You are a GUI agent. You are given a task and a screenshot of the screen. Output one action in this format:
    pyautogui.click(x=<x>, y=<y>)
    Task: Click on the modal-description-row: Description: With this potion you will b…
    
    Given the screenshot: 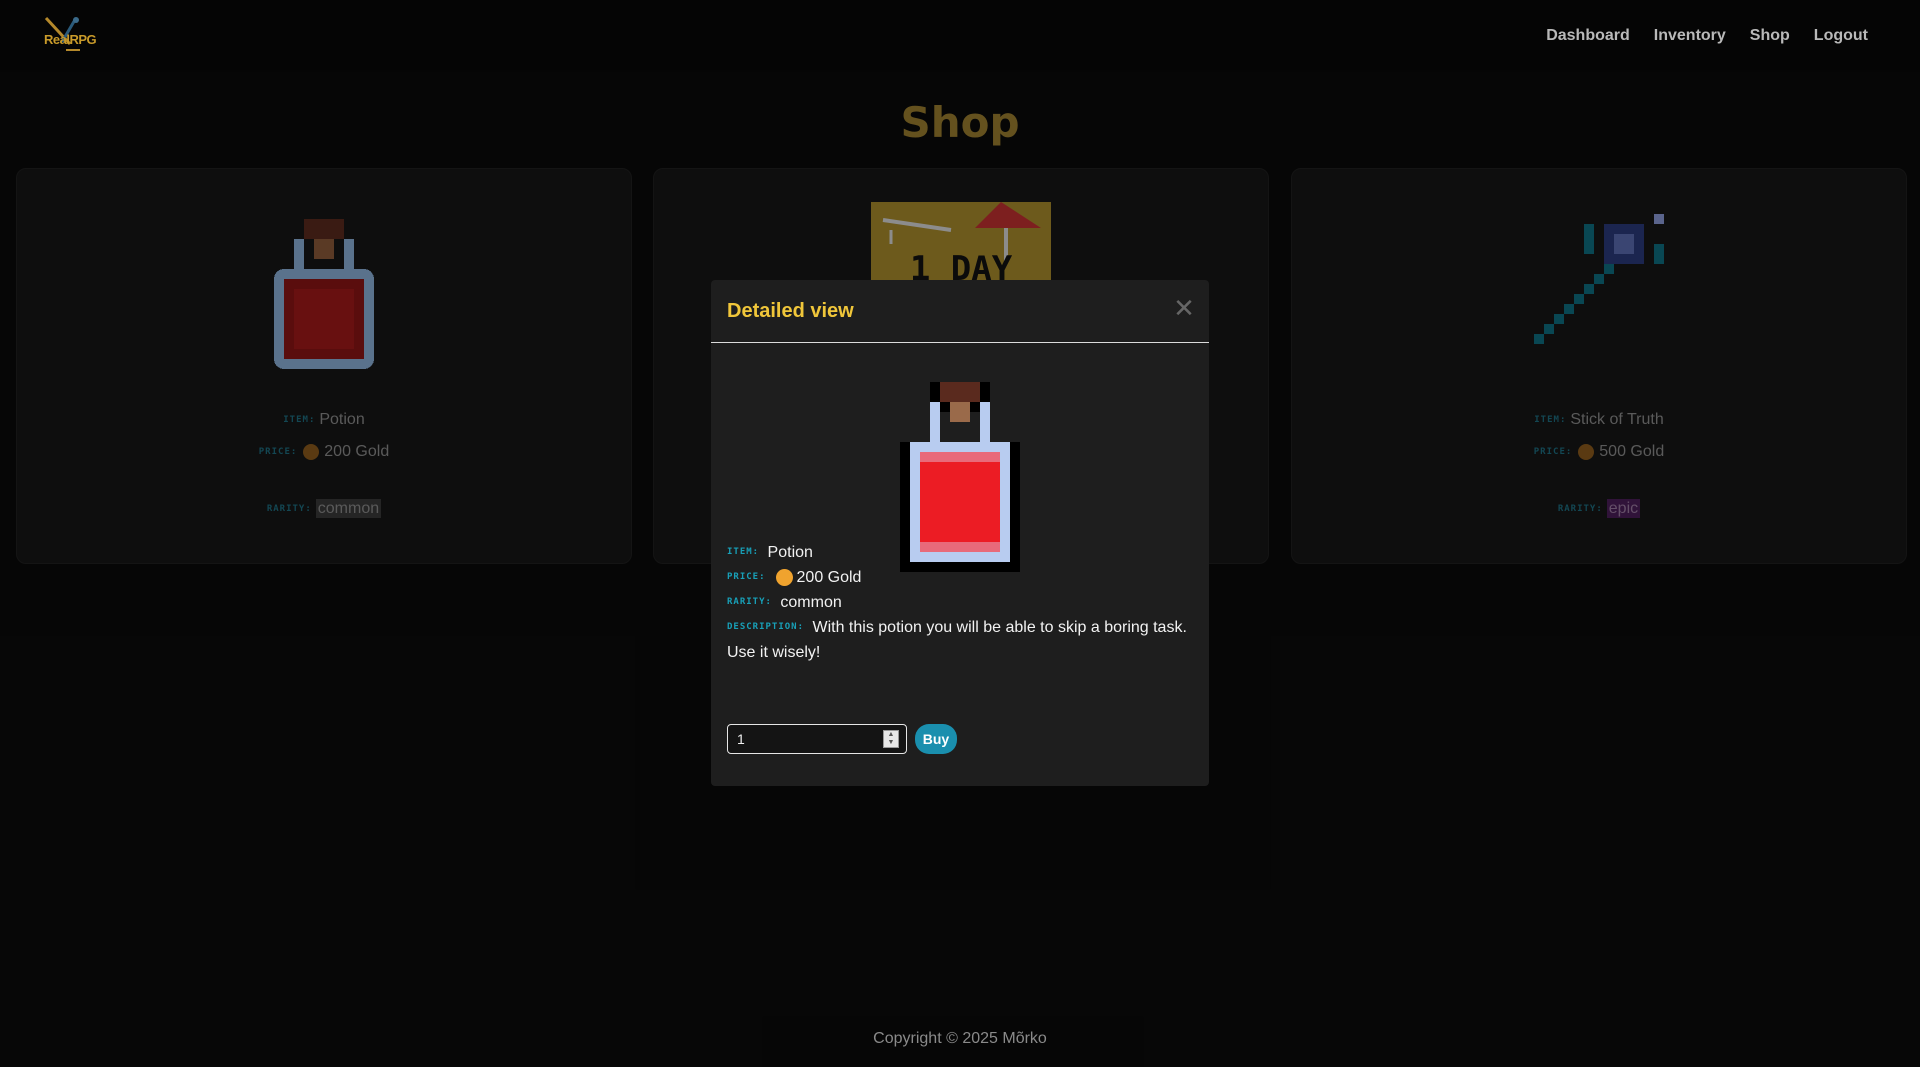 What is the action you would take?
    pyautogui.click(x=960, y=640)
    